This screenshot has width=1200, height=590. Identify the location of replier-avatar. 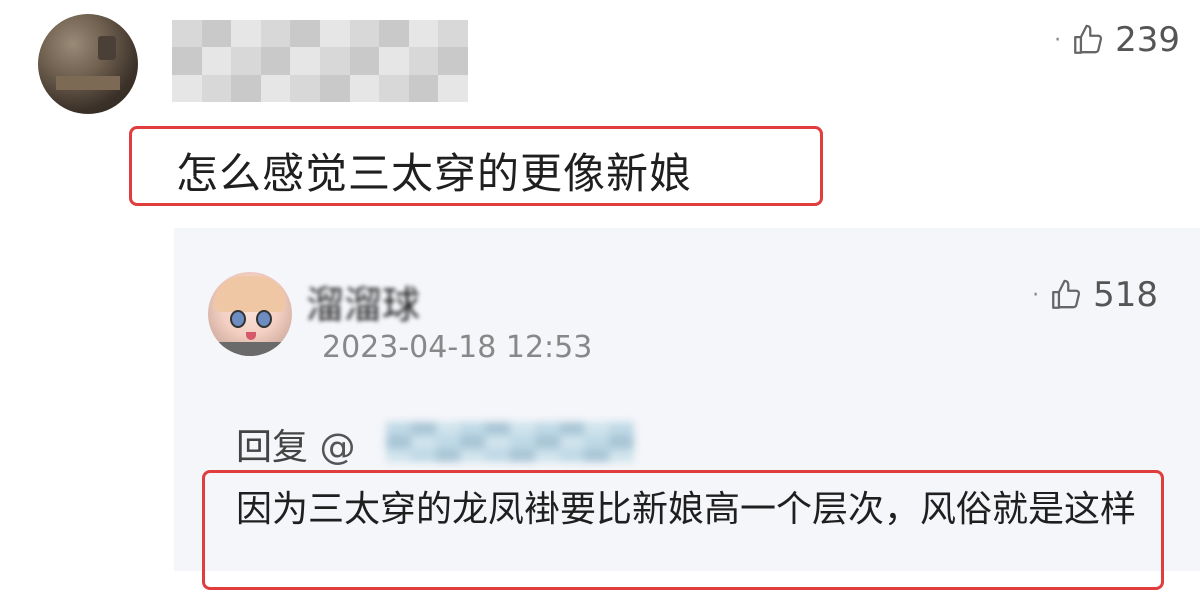
(250, 314).